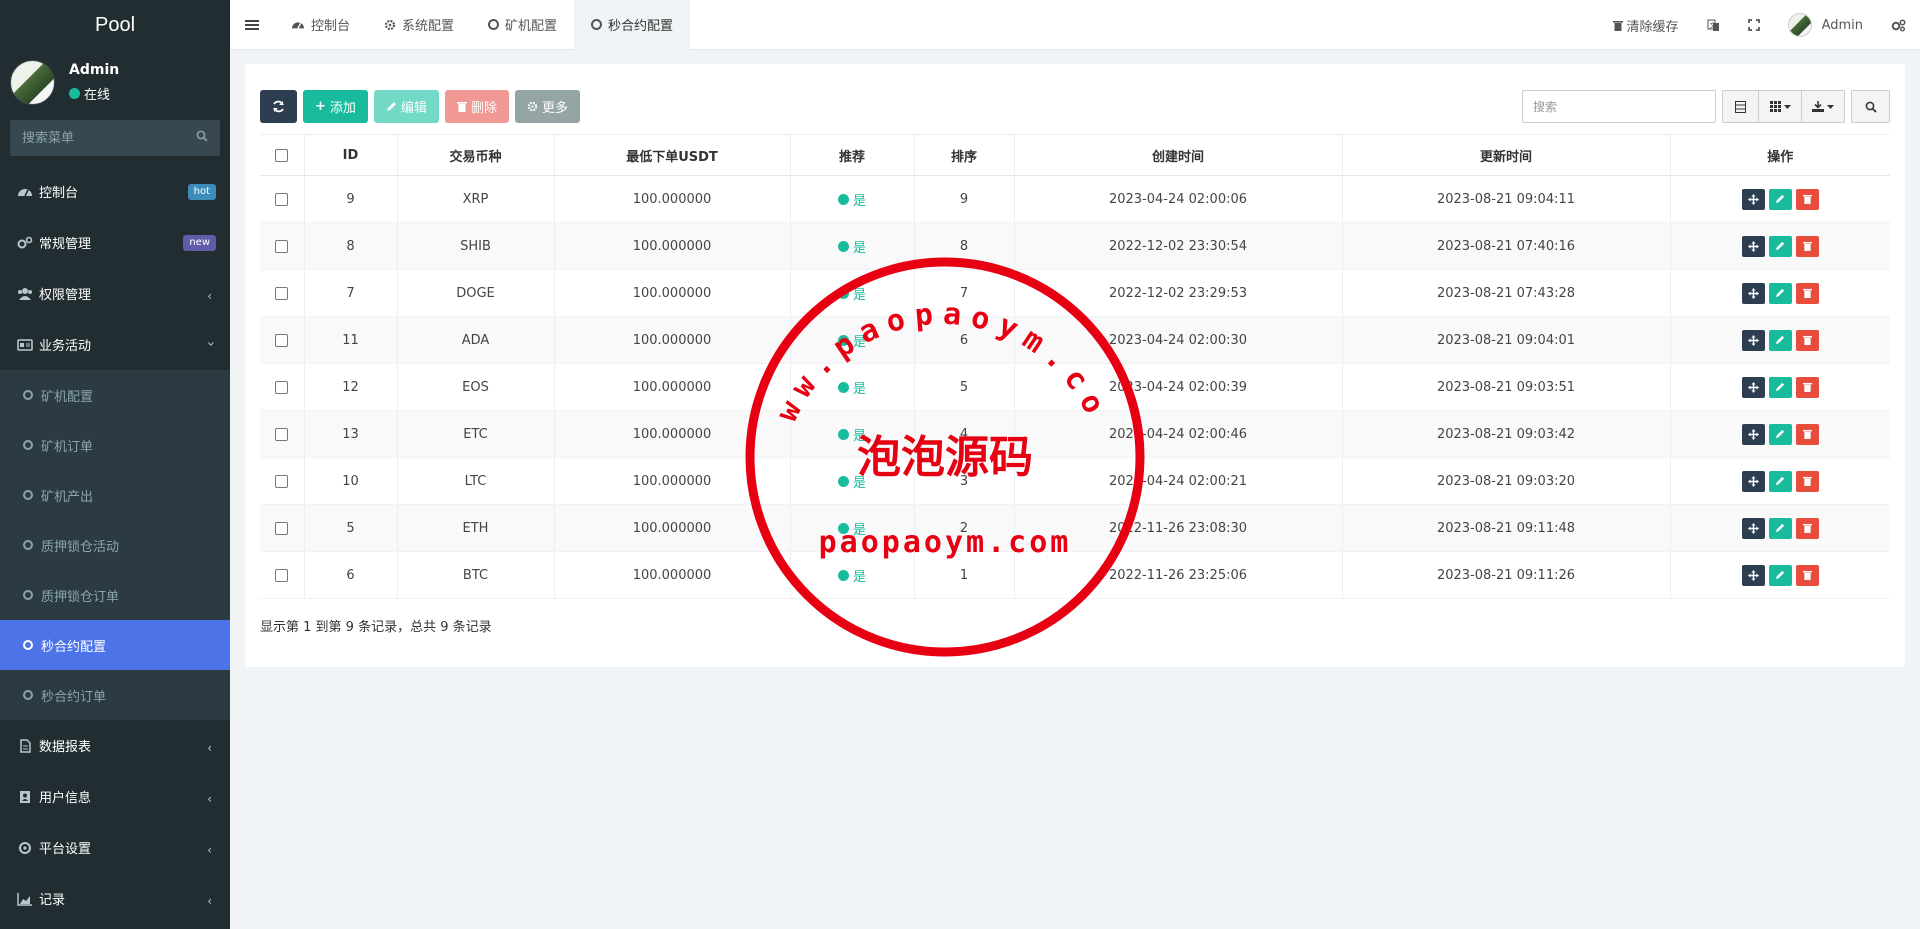 Image resolution: width=1920 pixels, height=929 pixels. Describe the element at coordinates (115, 847) in the screenshot. I see `sidebar-item-platform-settings: 平台设置 ‹` at that location.